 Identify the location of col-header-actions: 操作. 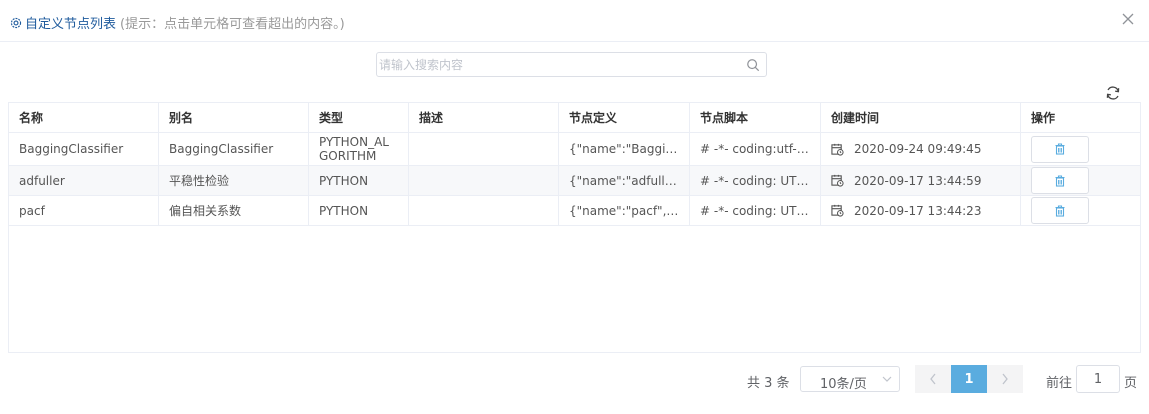
(1043, 118).